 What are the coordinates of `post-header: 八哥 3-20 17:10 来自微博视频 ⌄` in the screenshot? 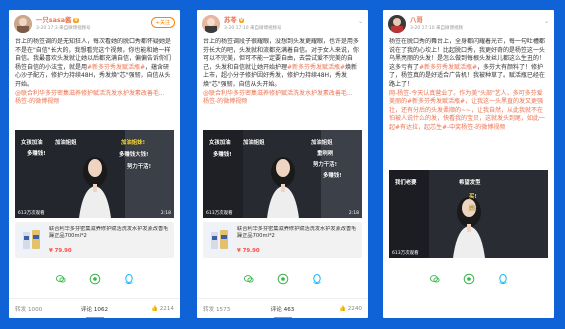 It's located at (468, 24).